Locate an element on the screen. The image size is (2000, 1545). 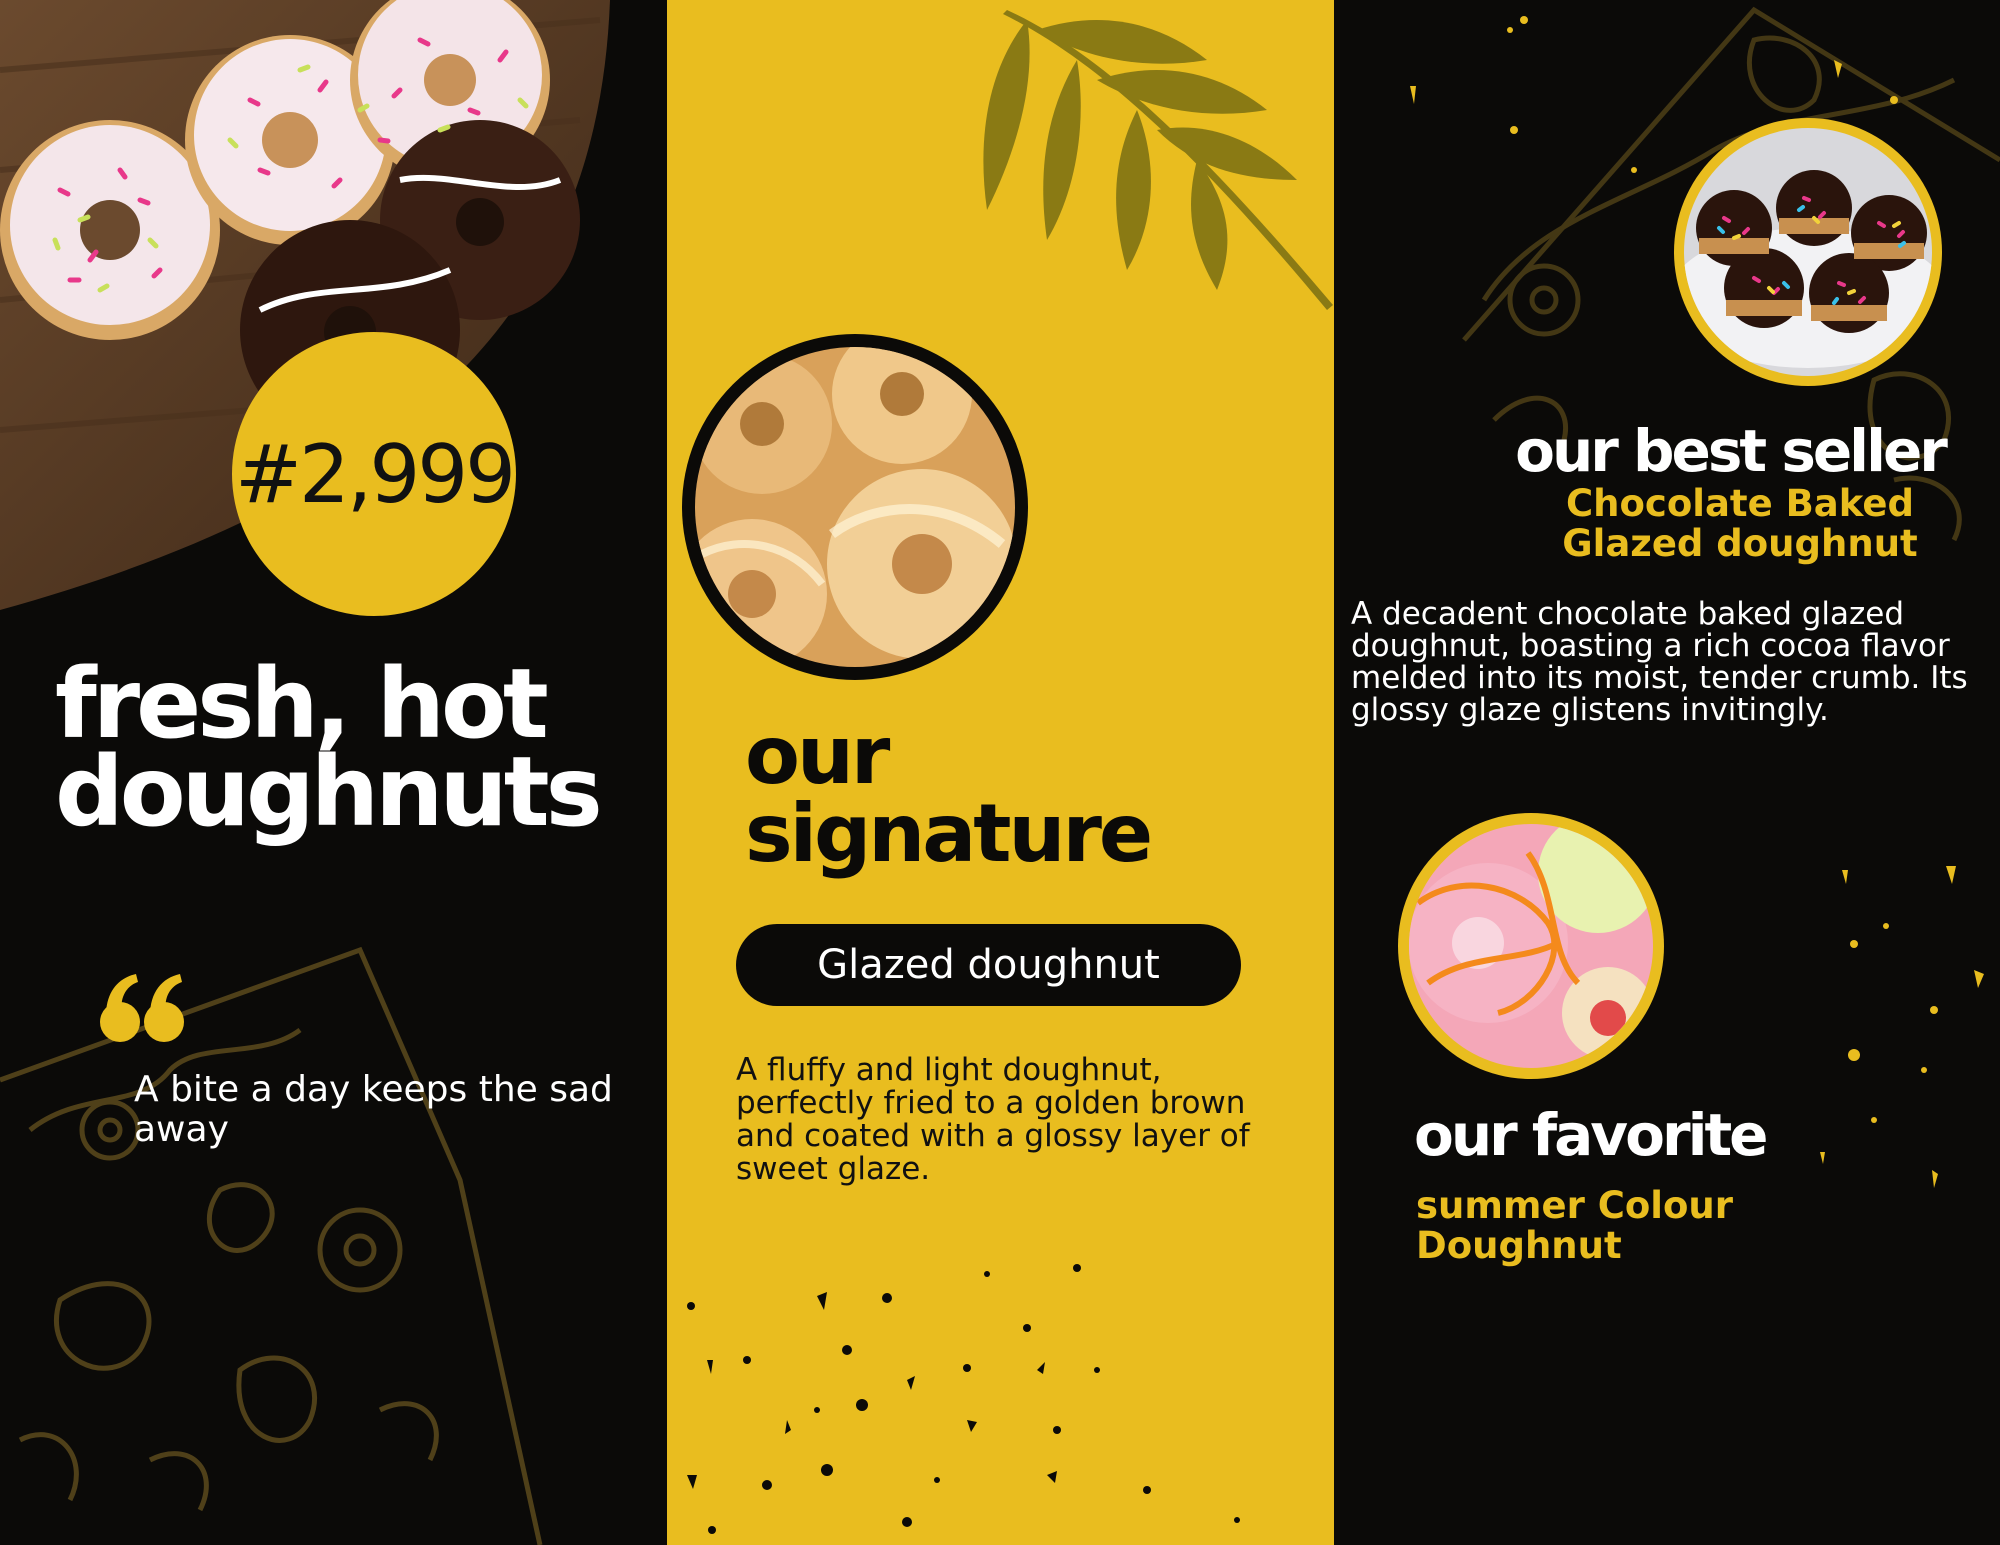
signature-pill-label: Glazed doughnut is located at coordinates (988, 965).